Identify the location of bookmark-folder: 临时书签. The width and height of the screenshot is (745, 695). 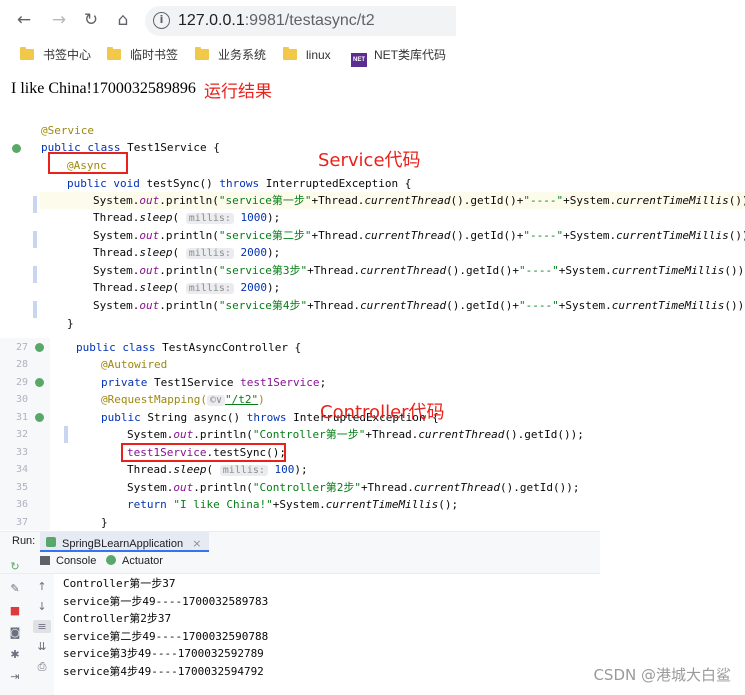
(142, 55).